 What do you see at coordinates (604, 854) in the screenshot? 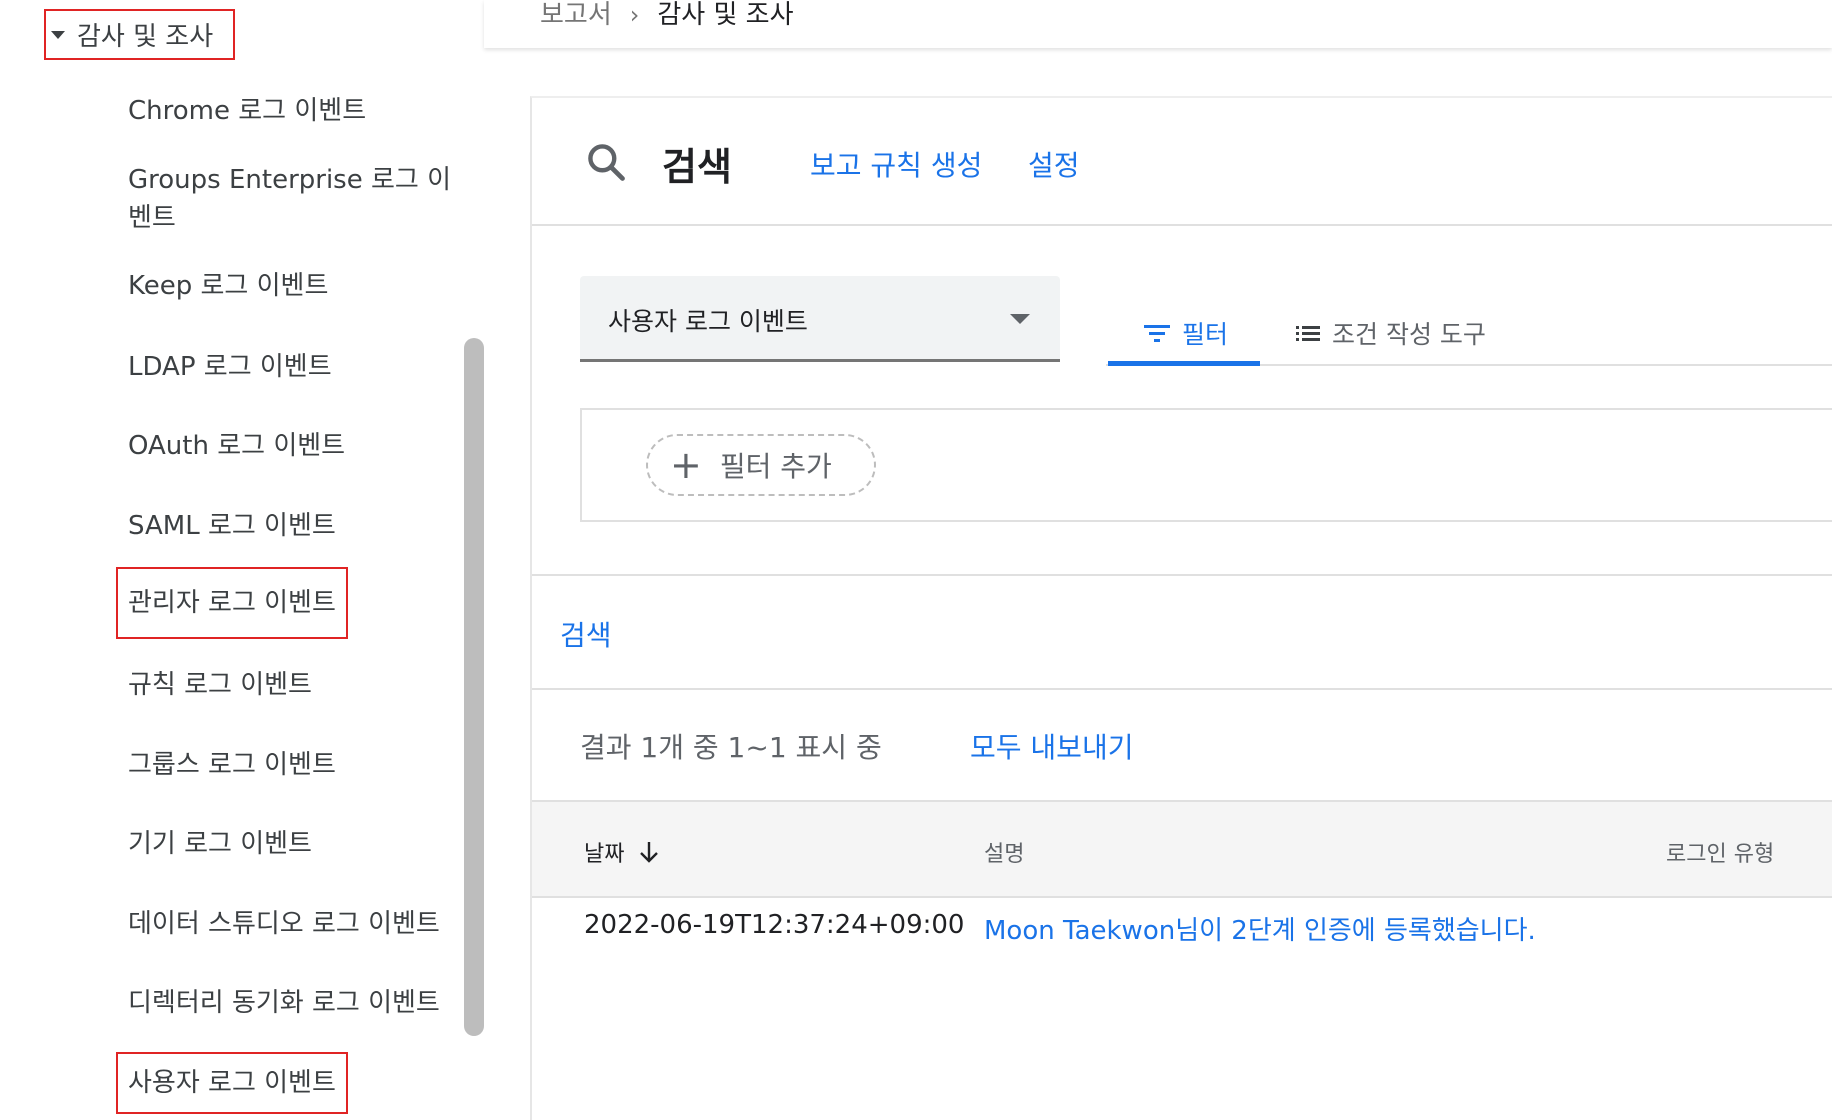
I see `column-header-date-label: 날짜` at bounding box center [604, 854].